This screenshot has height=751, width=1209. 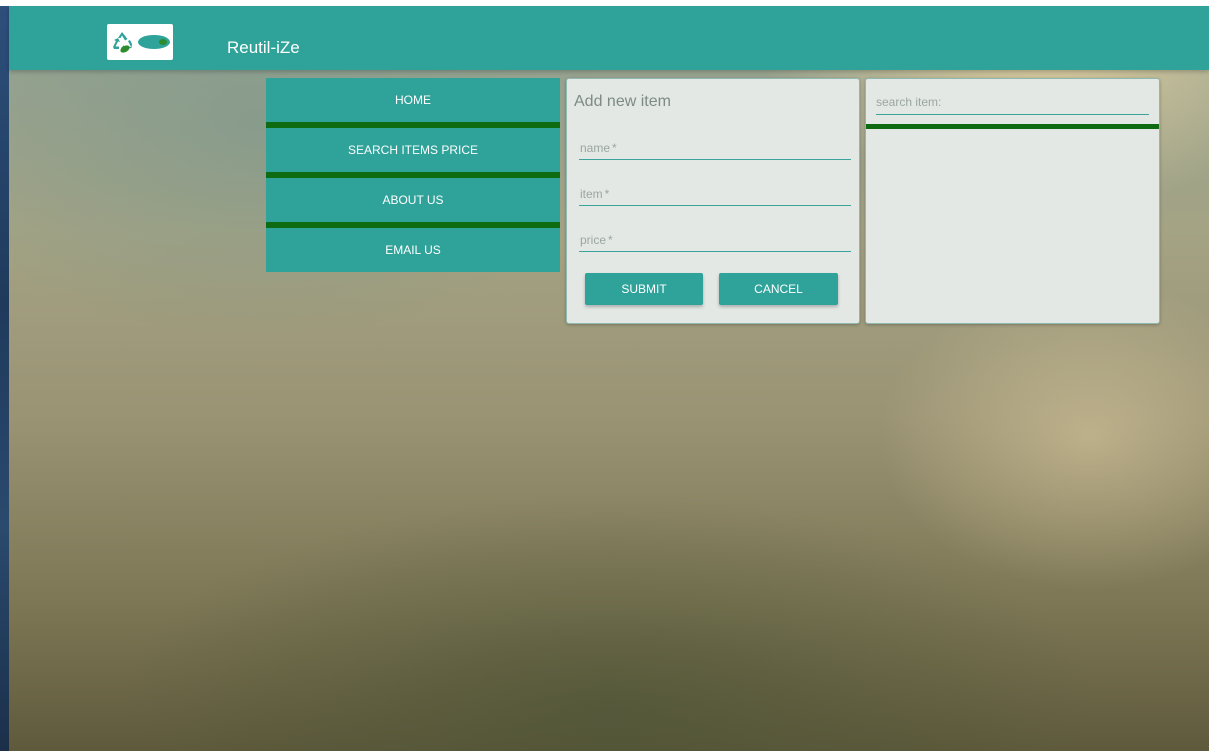 What do you see at coordinates (413, 200) in the screenshot?
I see `nav-item-about-us: ABOUT US` at bounding box center [413, 200].